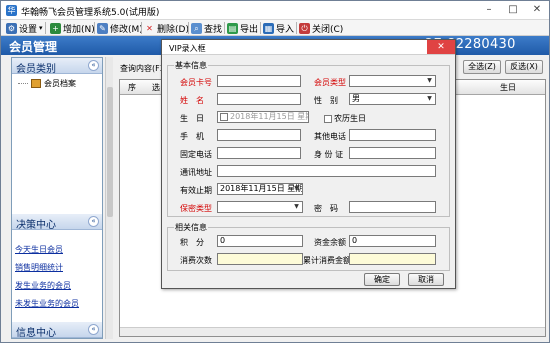  I want to click on app-logo-icon: 华, so click(11, 10).